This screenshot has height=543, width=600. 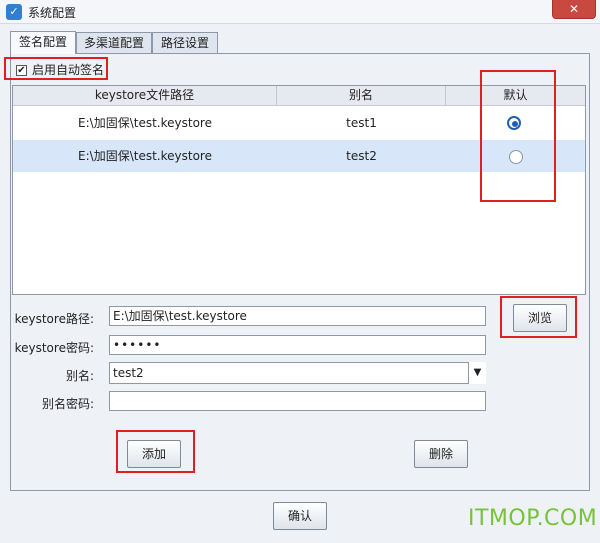 I want to click on highlight-box-browse, so click(x=538, y=317).